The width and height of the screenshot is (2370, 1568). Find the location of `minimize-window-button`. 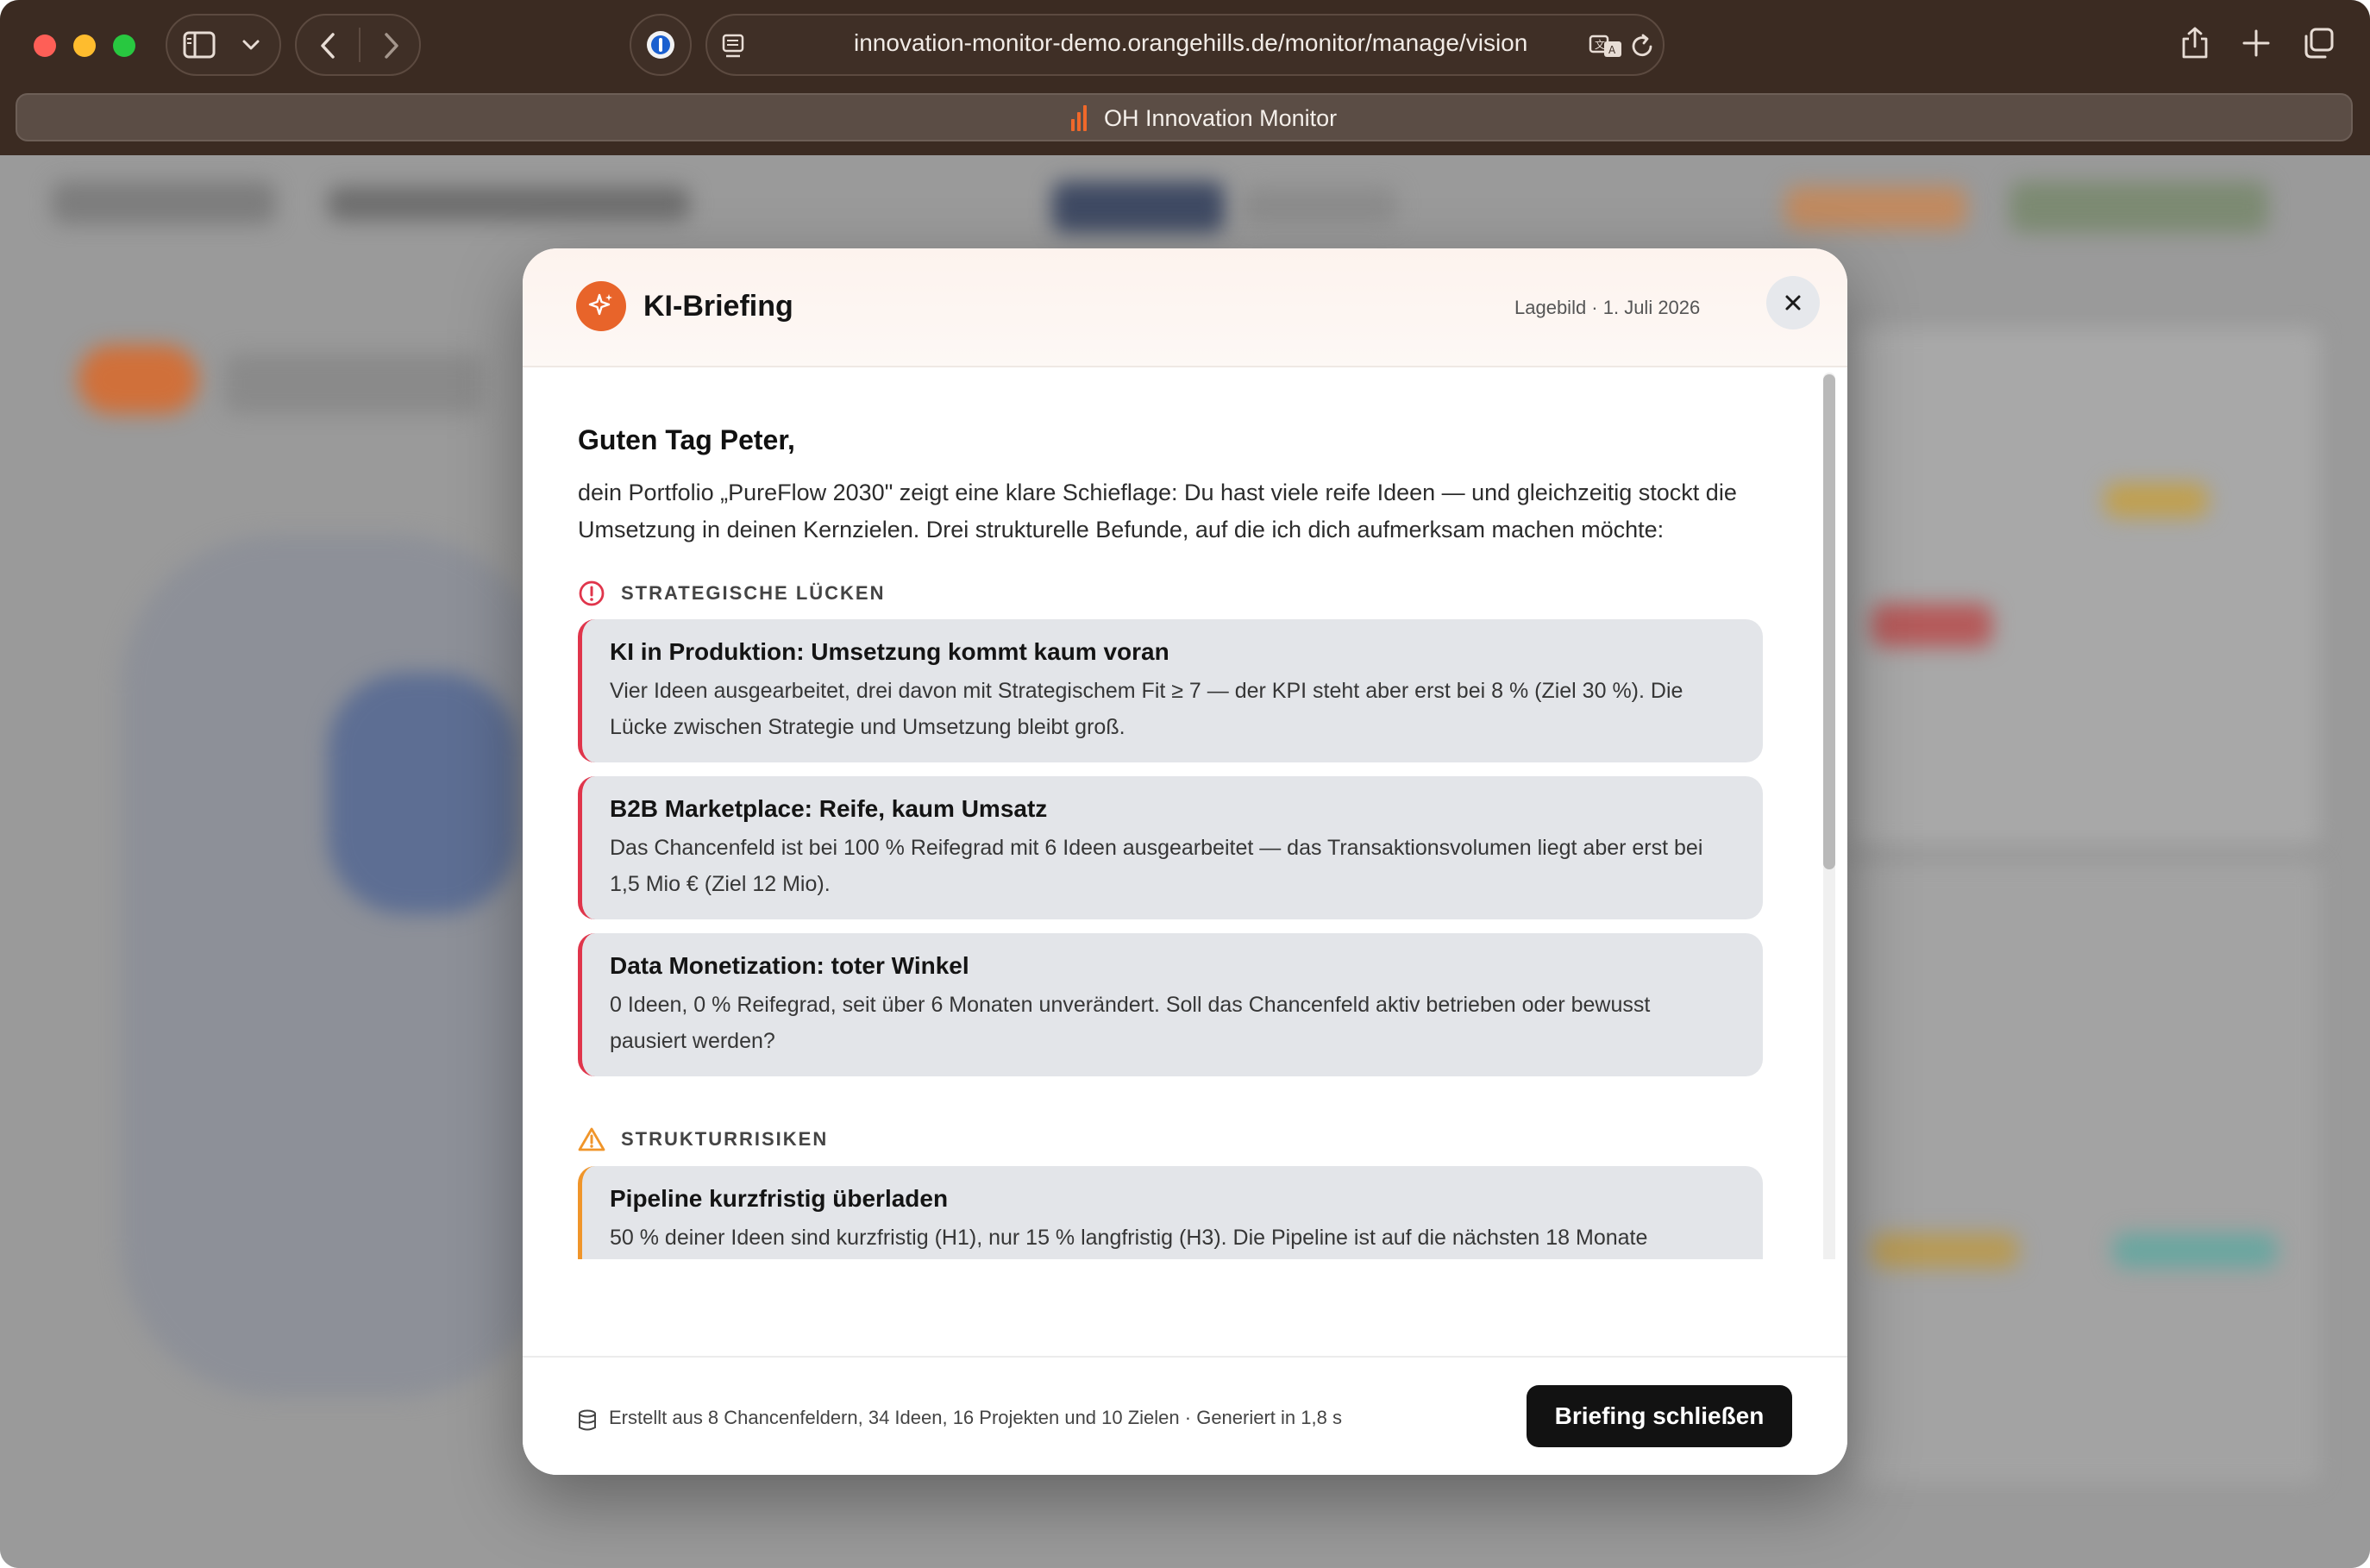

minimize-window-button is located at coordinates (84, 45).